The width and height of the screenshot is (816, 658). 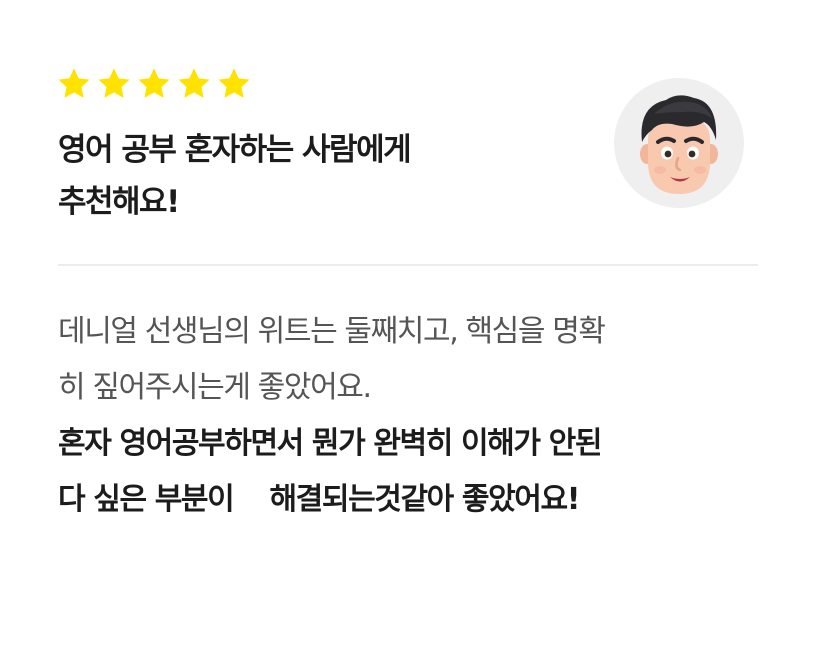 I want to click on review-title-line: 영어 공부 혼자하는 사람에게, so click(x=235, y=150).